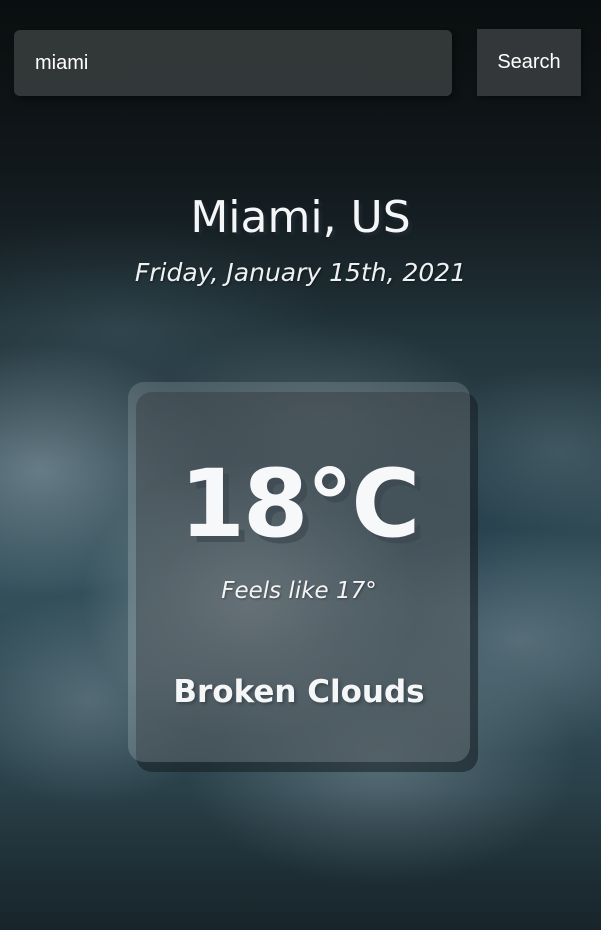 Image resolution: width=601 pixels, height=930 pixels. I want to click on weather-condition: Broken Clouds, so click(299, 692).